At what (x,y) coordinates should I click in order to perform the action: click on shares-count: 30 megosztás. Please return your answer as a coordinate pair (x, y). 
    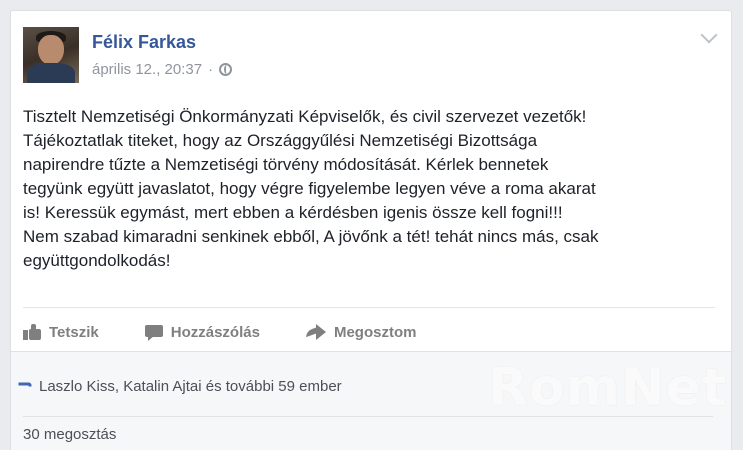
    Looking at the image, I should click on (69, 434).